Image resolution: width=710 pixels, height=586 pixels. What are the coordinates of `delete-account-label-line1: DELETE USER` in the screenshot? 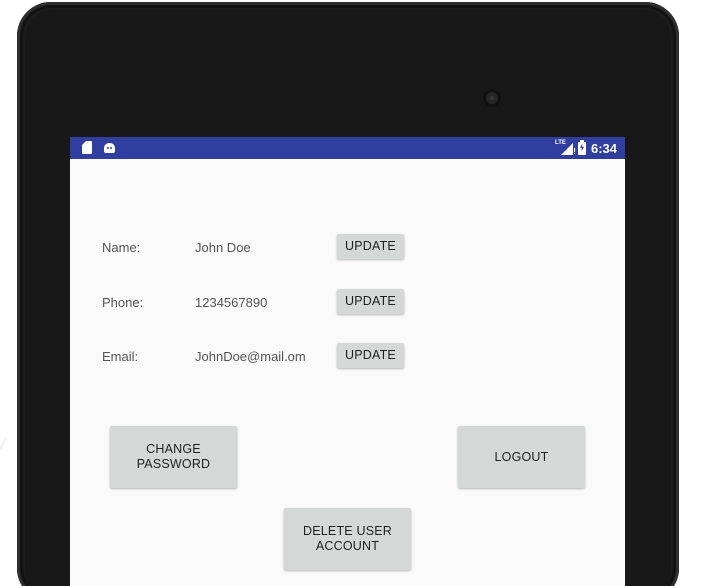 It's located at (347, 531).